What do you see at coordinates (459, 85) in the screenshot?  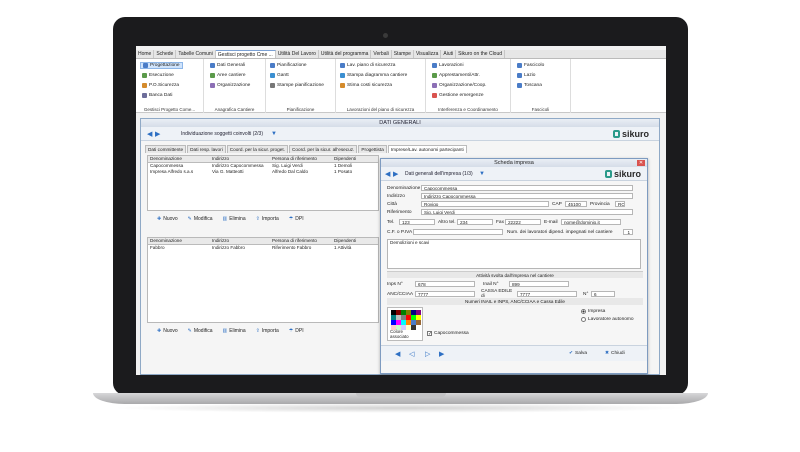 I see `ribbon-organizzazione-coop: Organizzazione/Coop.` at bounding box center [459, 85].